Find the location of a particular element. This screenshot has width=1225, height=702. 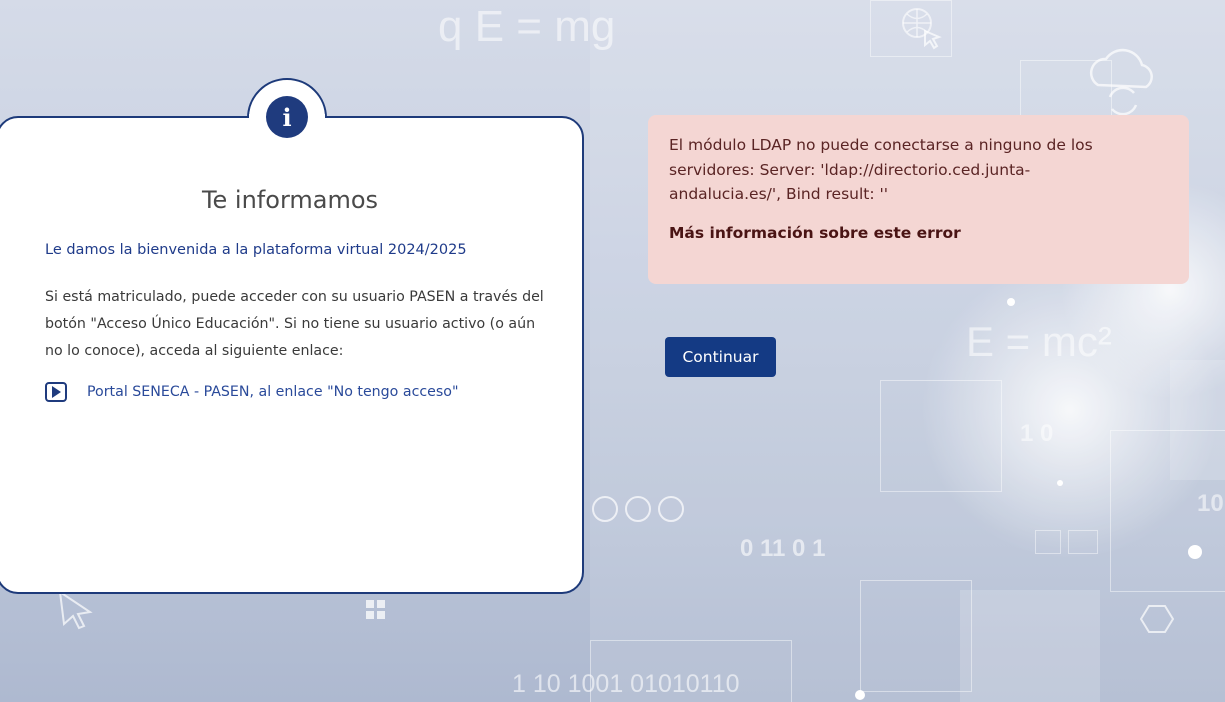

binary-text-edge: 10 is located at coordinates (1210, 503).